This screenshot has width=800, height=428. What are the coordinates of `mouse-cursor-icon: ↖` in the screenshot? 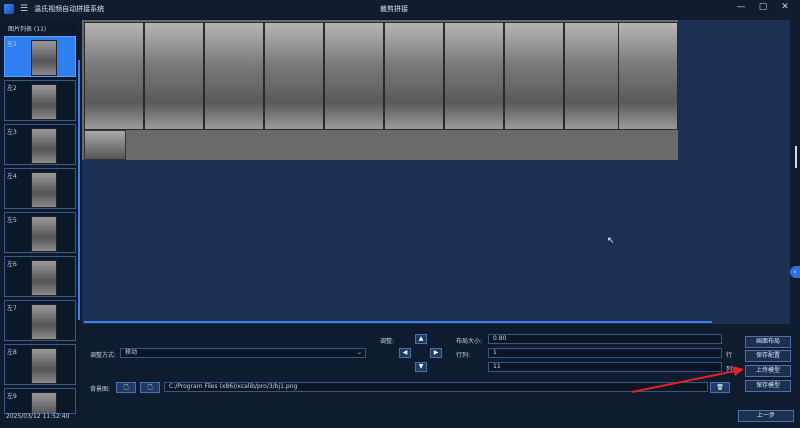 It's located at (611, 241).